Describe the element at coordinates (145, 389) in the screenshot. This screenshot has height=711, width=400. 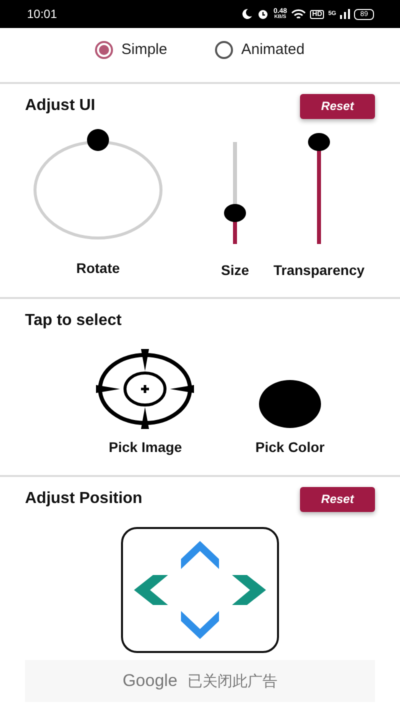
I see `crosshair-icon` at that location.